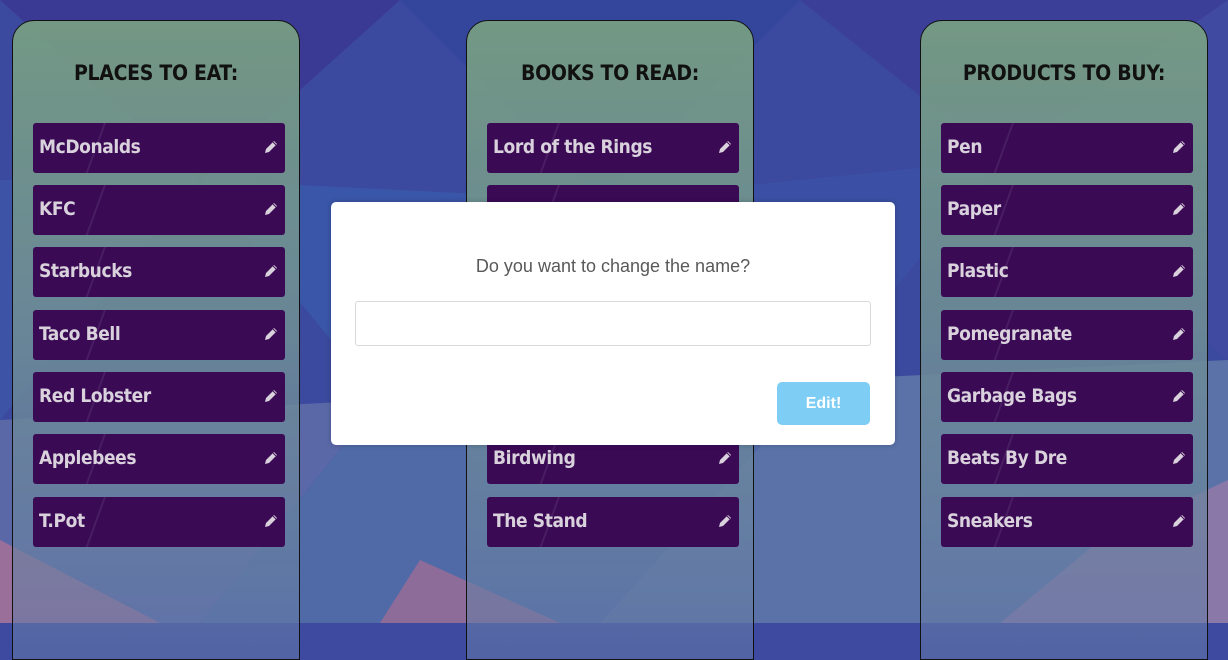 This screenshot has width=1228, height=660. I want to click on list-item: Plastic, so click(1067, 272).